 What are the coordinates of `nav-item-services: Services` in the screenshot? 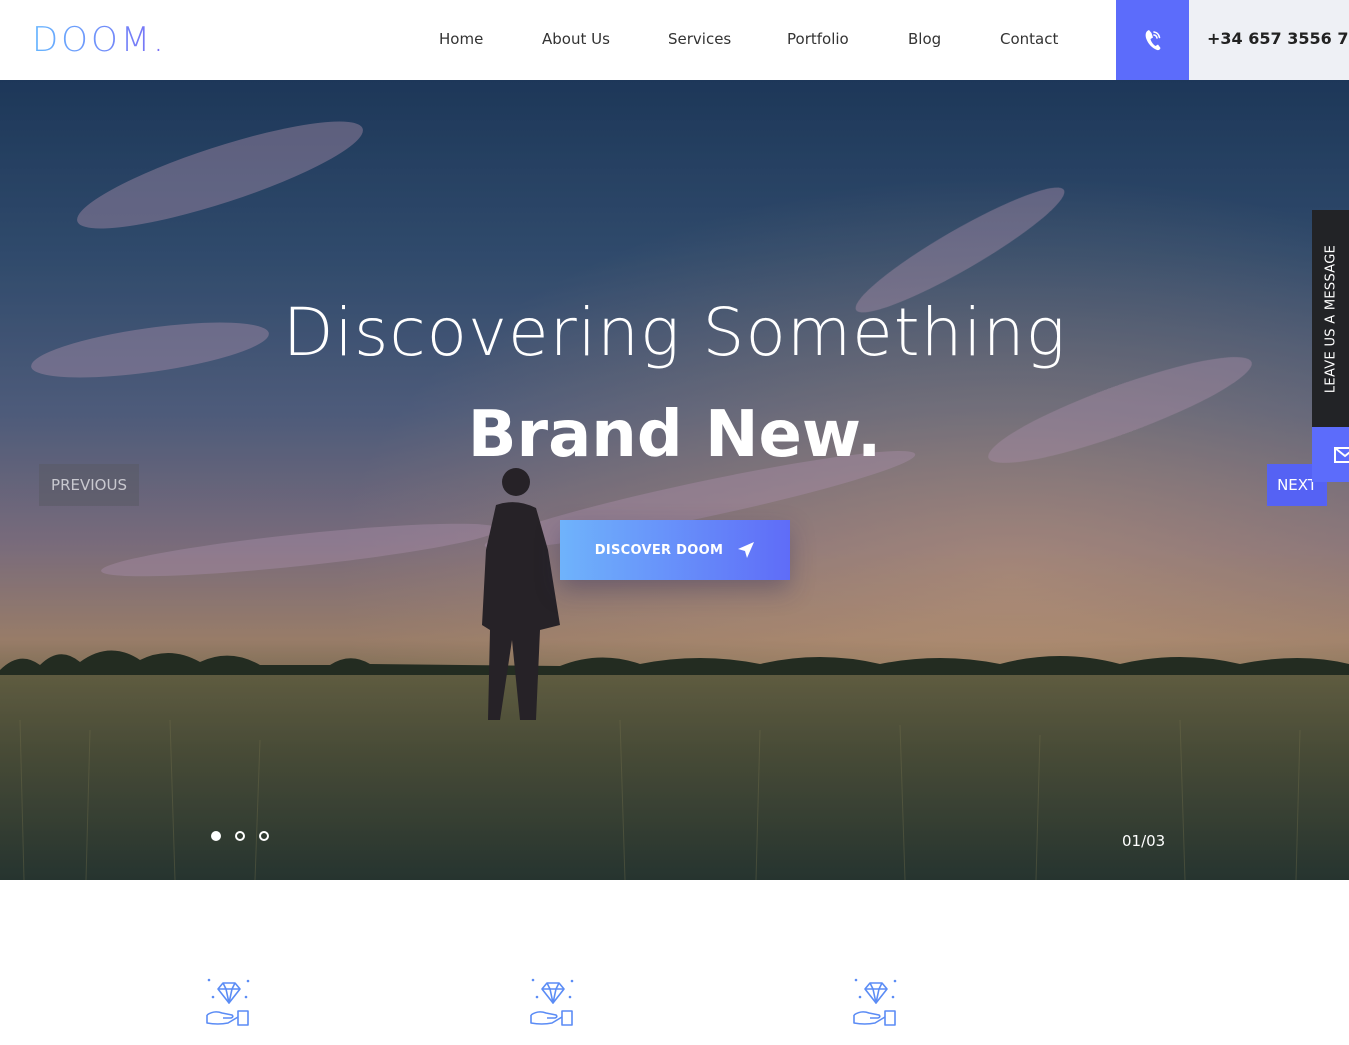 It's located at (699, 39).